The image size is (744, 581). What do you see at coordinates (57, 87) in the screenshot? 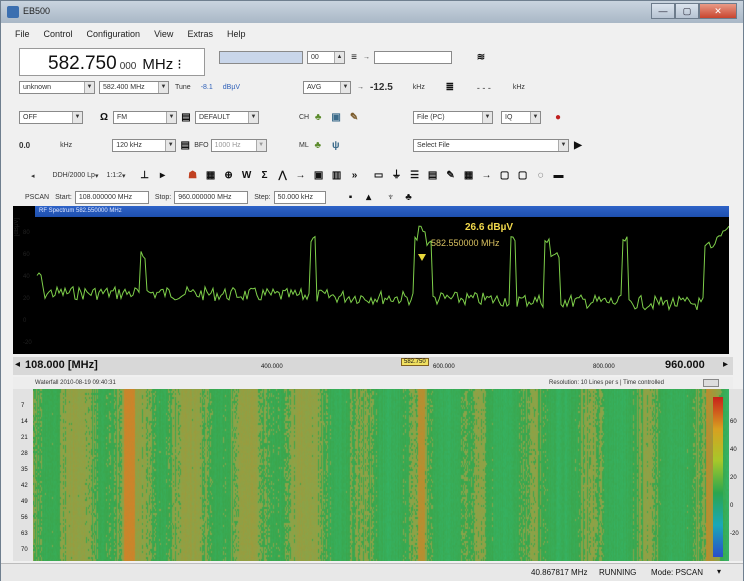
I see `mode-select: unknown ▼` at bounding box center [57, 87].